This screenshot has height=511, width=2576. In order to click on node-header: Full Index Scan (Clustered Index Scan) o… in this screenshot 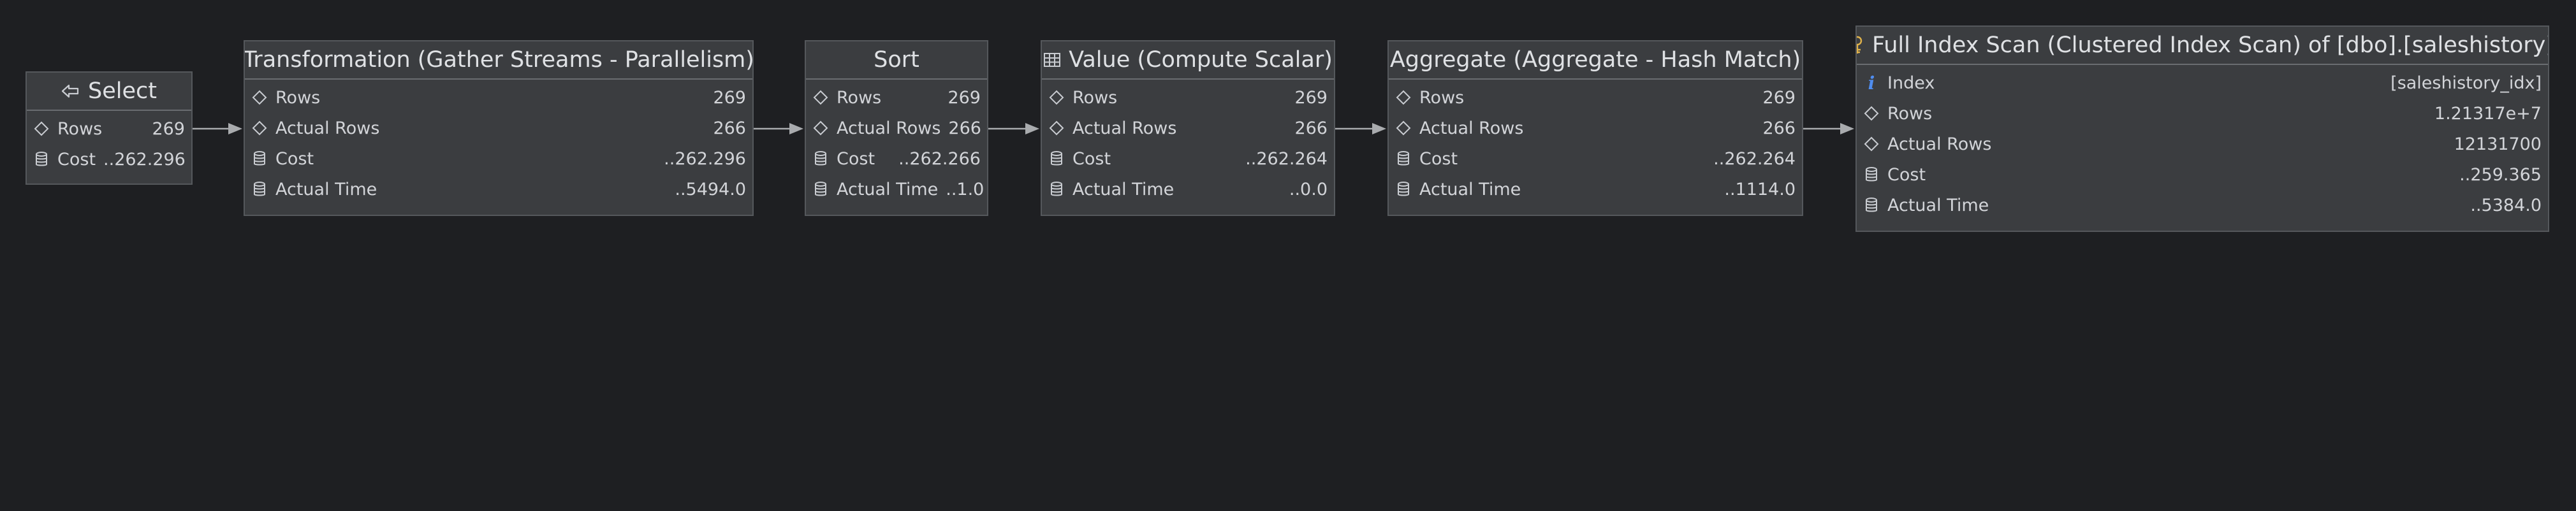, I will do `click(2202, 46)`.